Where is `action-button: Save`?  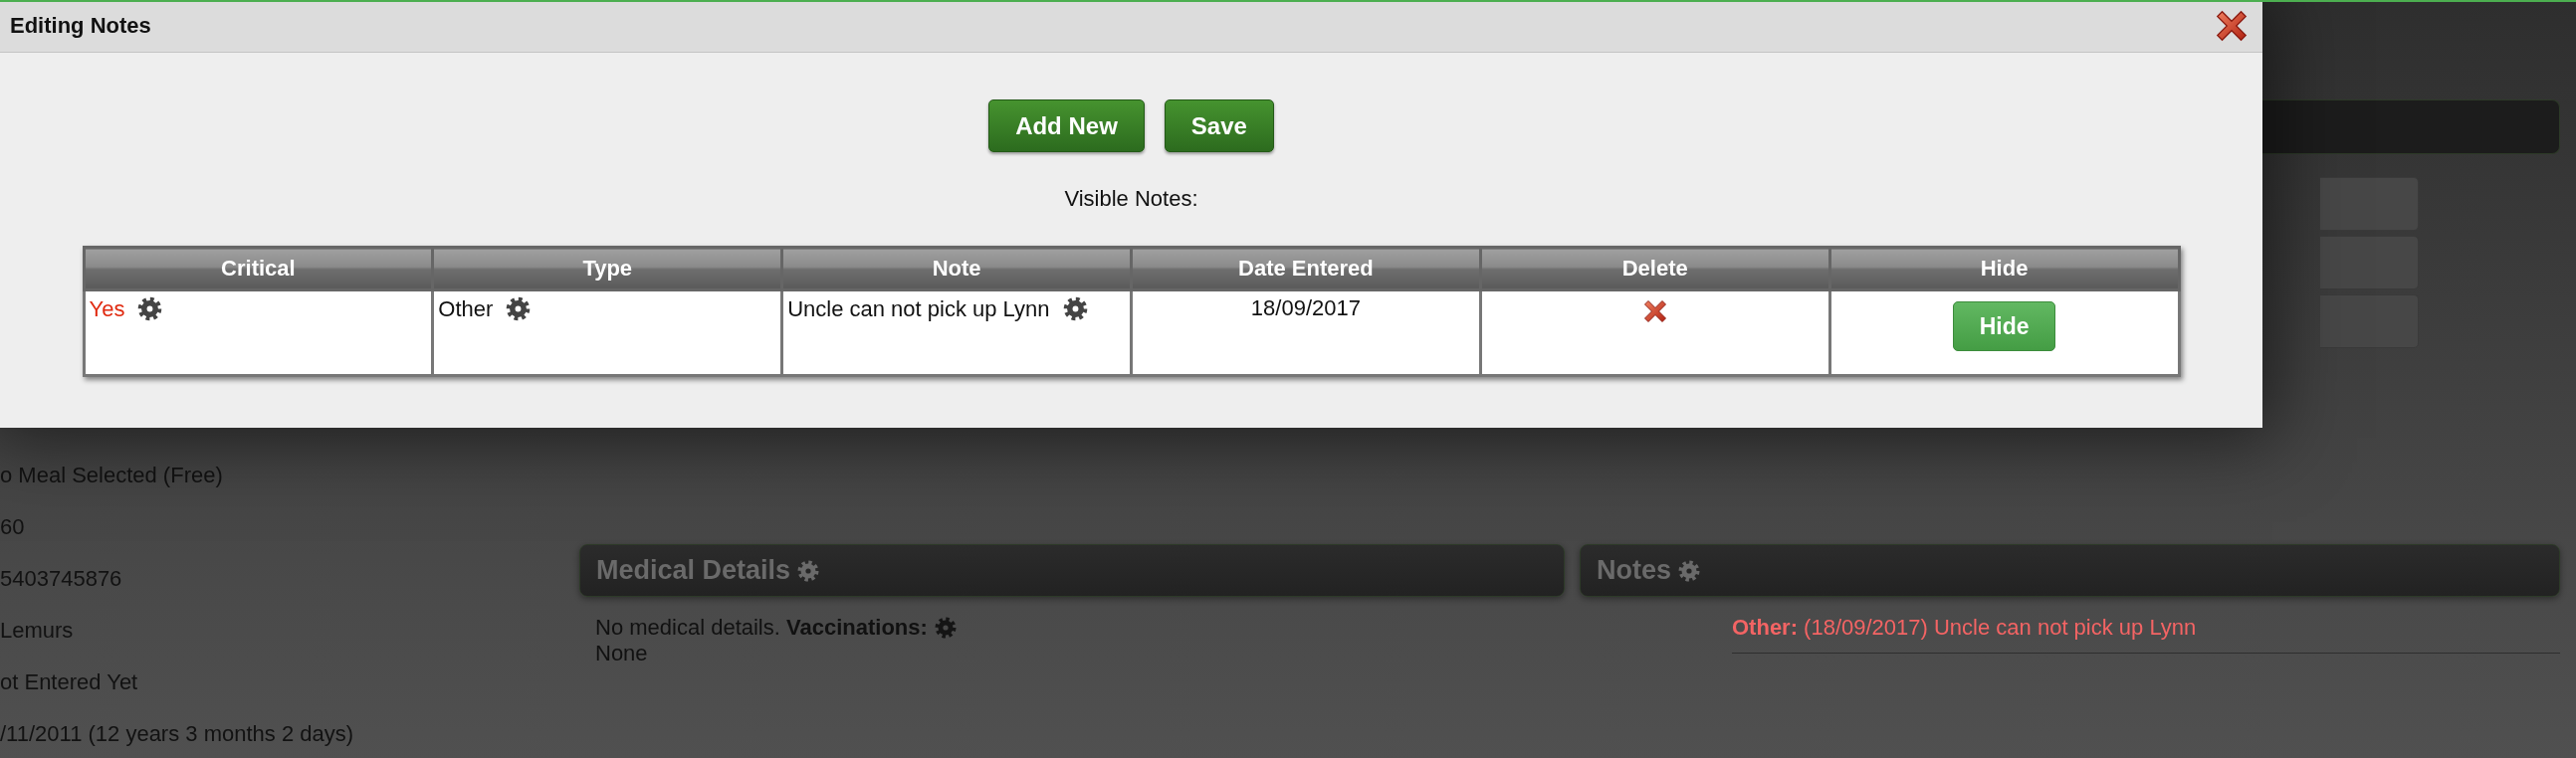
action-button: Save is located at coordinates (1219, 125).